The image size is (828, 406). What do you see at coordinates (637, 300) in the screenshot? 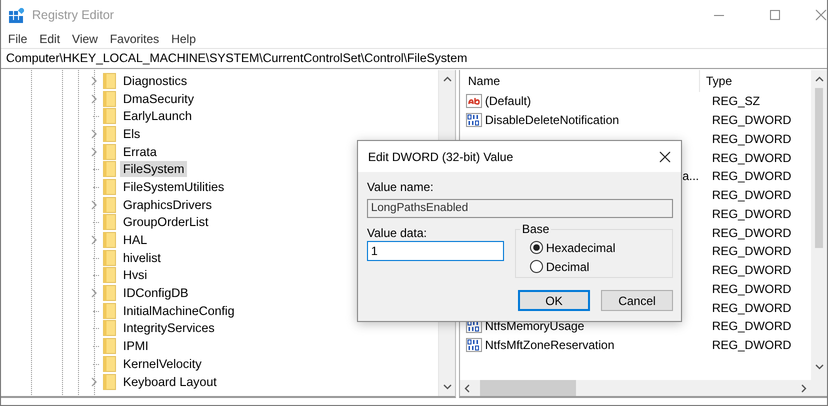
I see `cancel-button: Cancel` at bounding box center [637, 300].